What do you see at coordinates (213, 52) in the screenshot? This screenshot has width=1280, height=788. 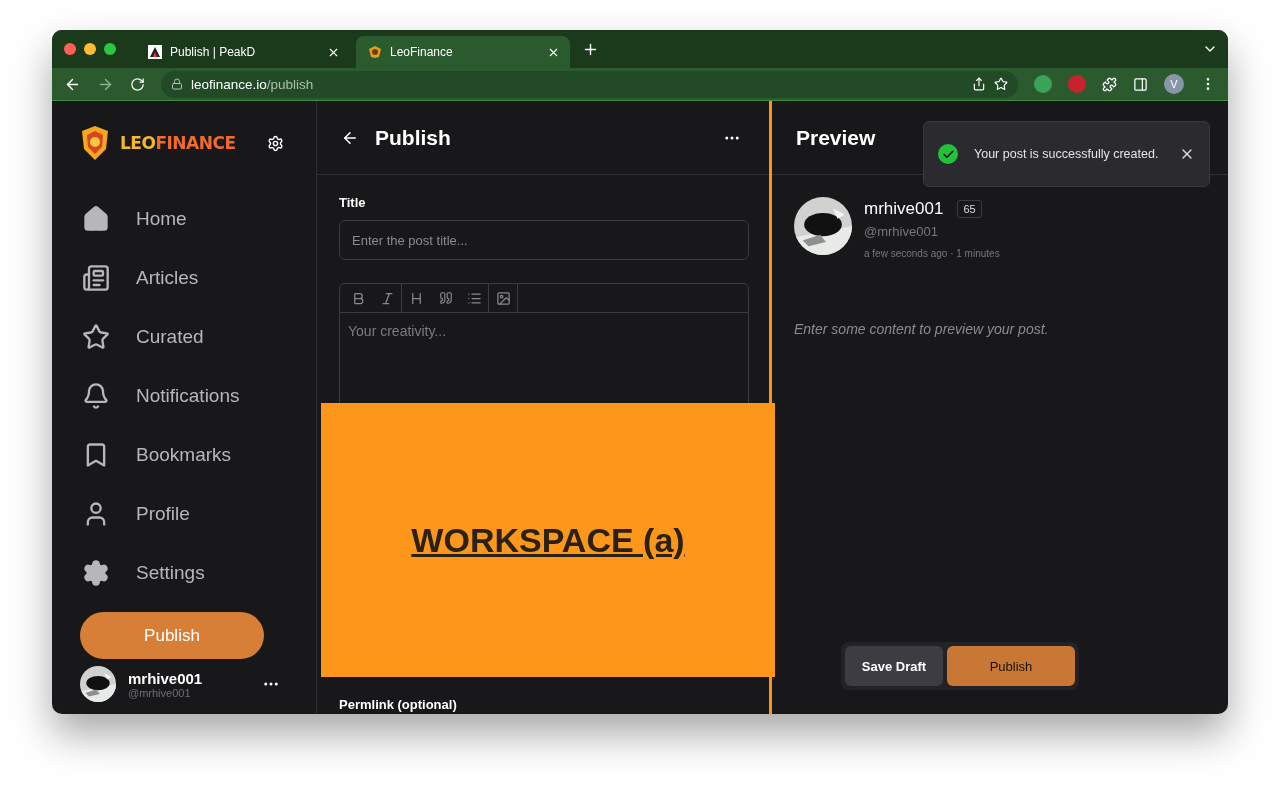 I see `tab-title: Publish | PeakD` at bounding box center [213, 52].